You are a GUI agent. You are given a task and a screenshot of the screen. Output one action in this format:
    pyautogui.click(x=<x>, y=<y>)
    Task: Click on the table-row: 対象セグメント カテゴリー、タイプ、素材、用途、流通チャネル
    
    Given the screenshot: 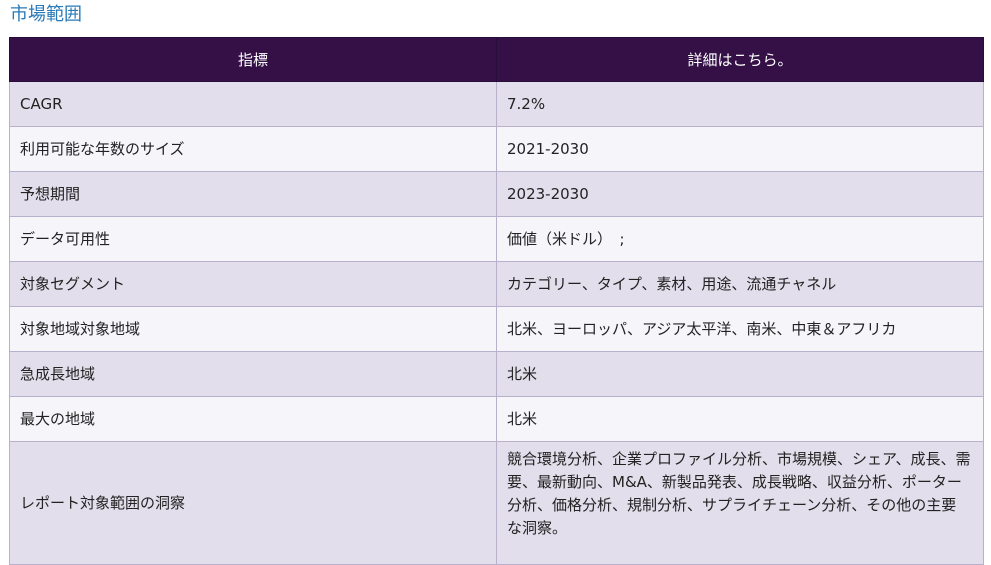 What is the action you would take?
    pyautogui.click(x=496, y=284)
    